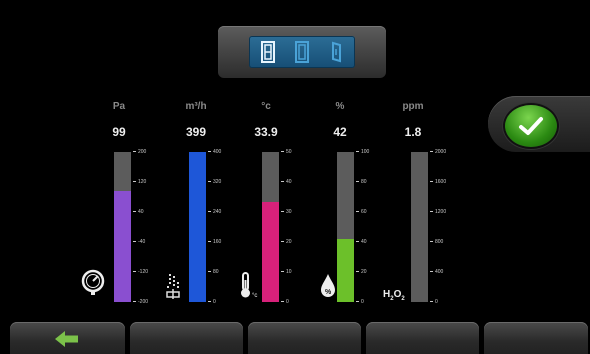 This screenshot has width=590, height=354. I want to click on gauge-fill-airflow, so click(197, 227).